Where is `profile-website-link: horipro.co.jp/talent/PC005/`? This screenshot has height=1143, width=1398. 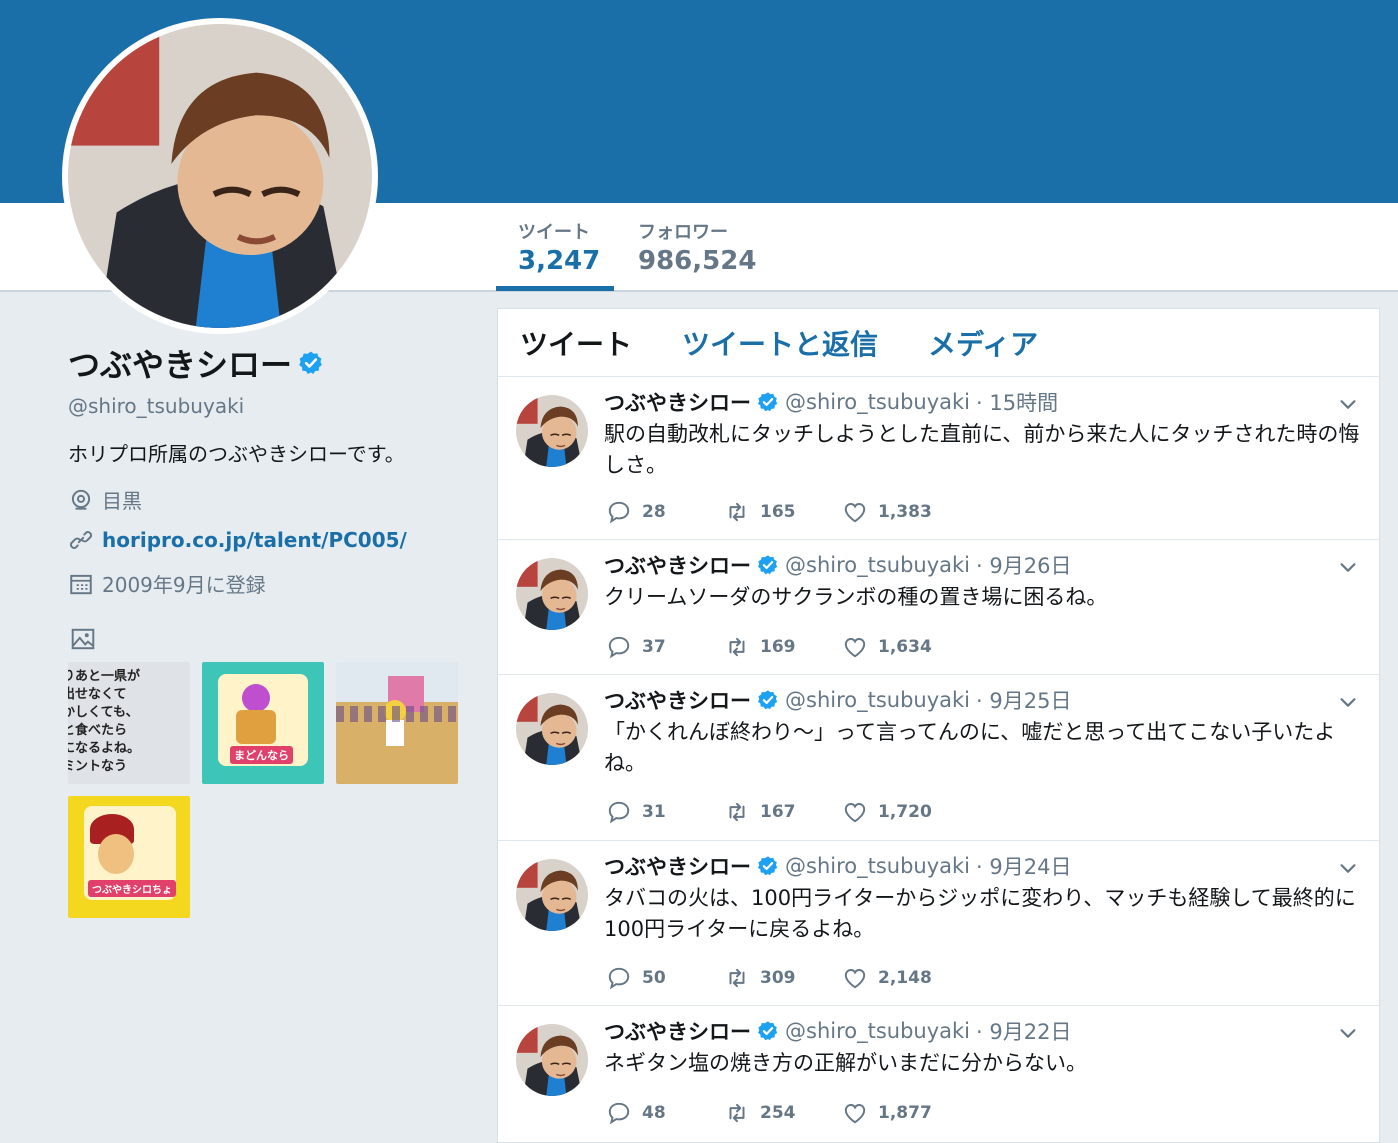
profile-website-link: horipro.co.jp/talent/PC005/ is located at coordinates (254, 540).